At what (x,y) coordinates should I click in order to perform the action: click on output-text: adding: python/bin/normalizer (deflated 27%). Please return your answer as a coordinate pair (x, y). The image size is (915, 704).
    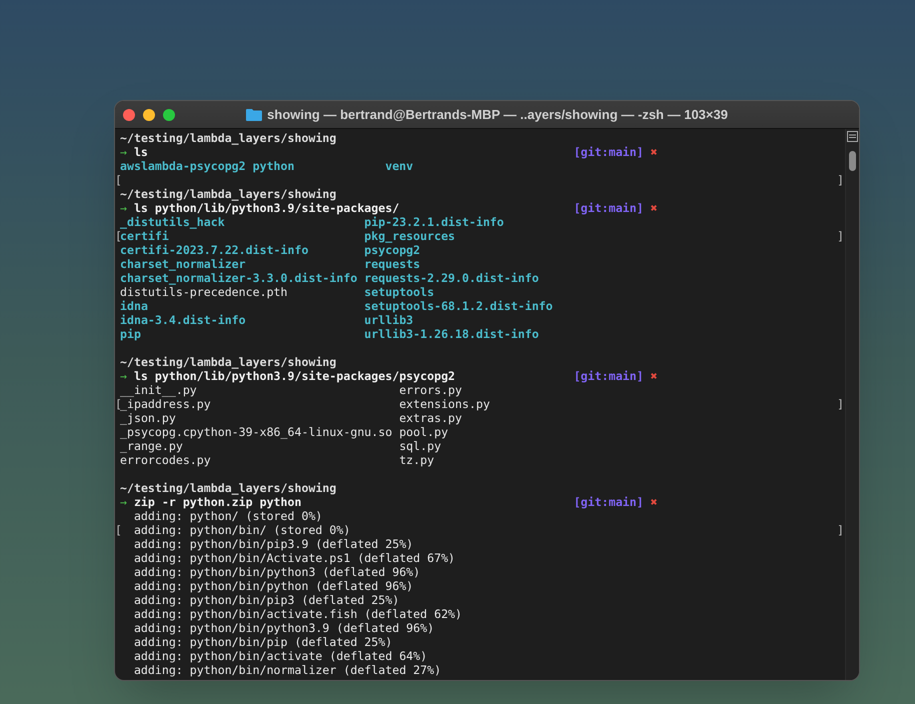
    Looking at the image, I should click on (287, 670).